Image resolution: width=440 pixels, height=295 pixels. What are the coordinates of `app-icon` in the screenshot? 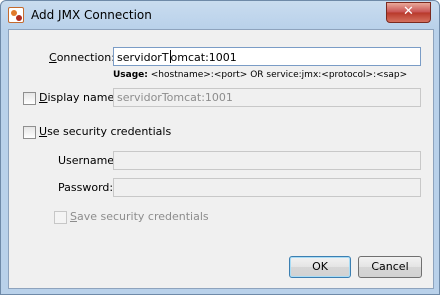 It's located at (16, 15).